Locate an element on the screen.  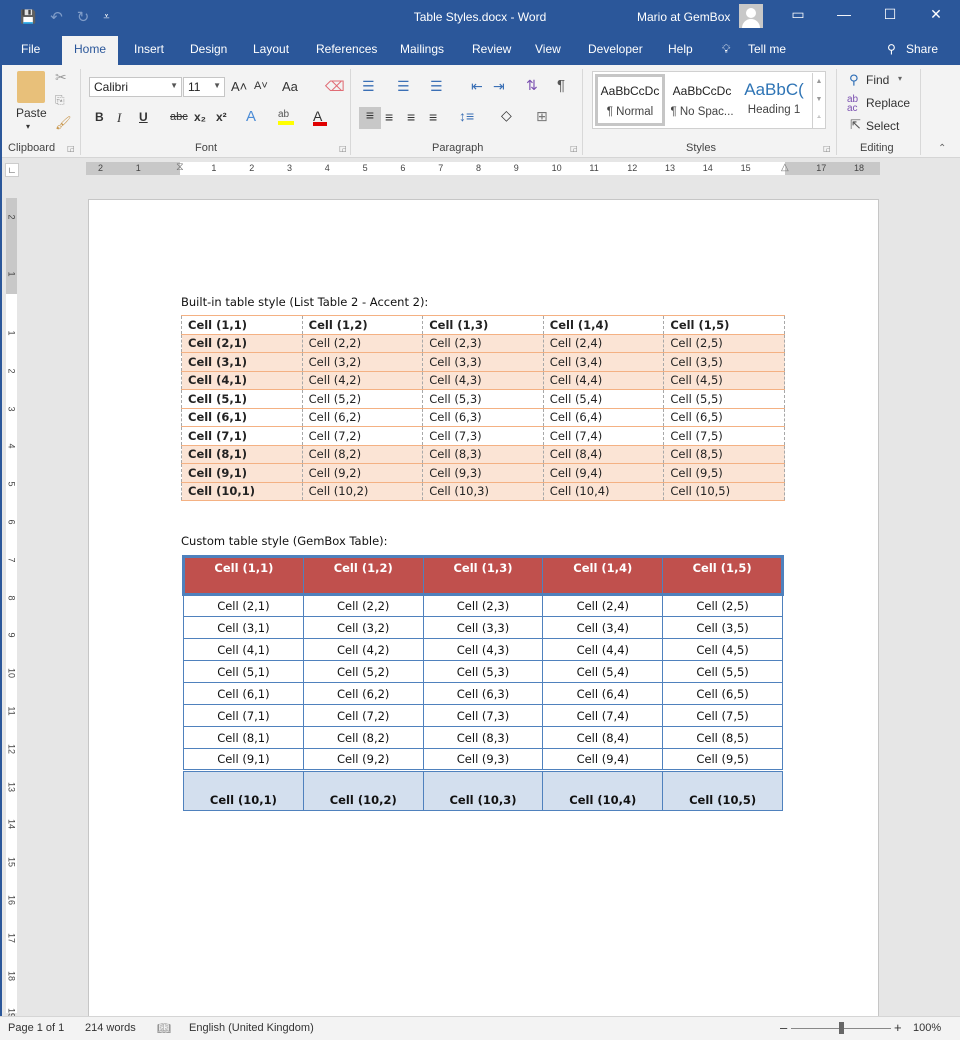
customize-qat-icon: ⩡ is located at coordinates (106, 17).